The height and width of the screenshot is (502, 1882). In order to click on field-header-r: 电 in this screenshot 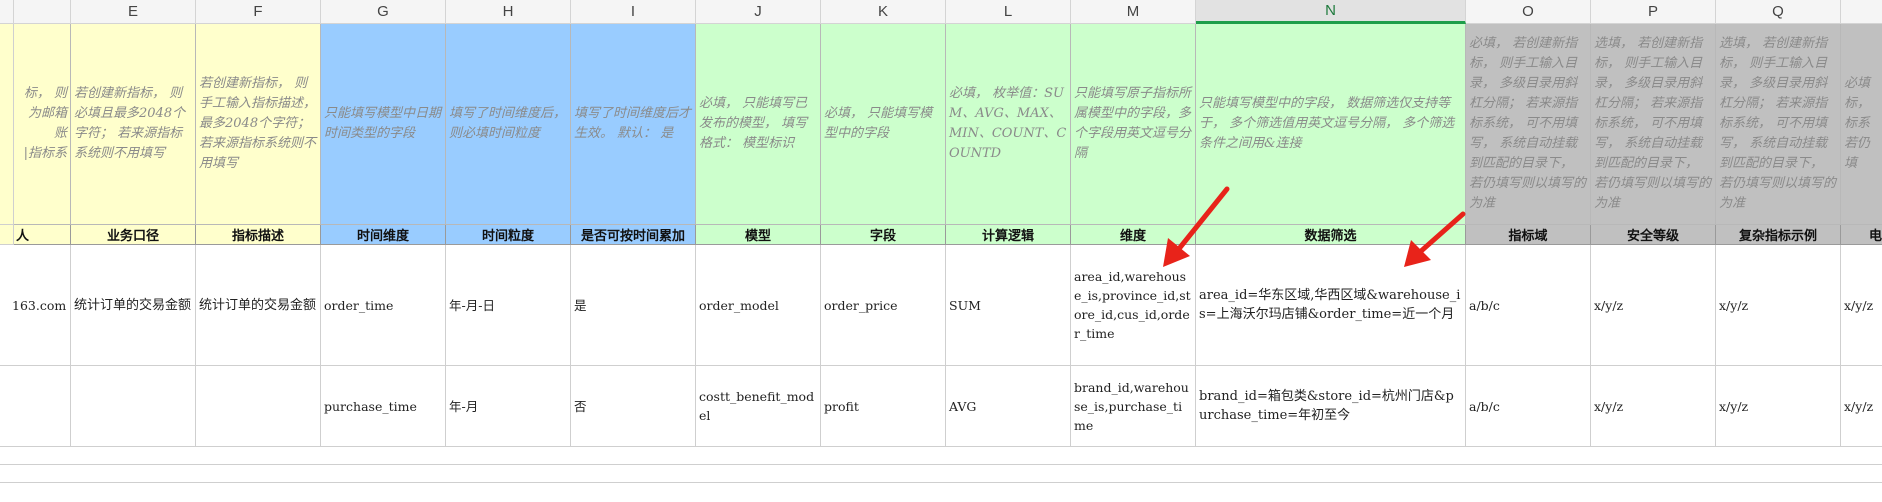, I will do `click(1861, 235)`.